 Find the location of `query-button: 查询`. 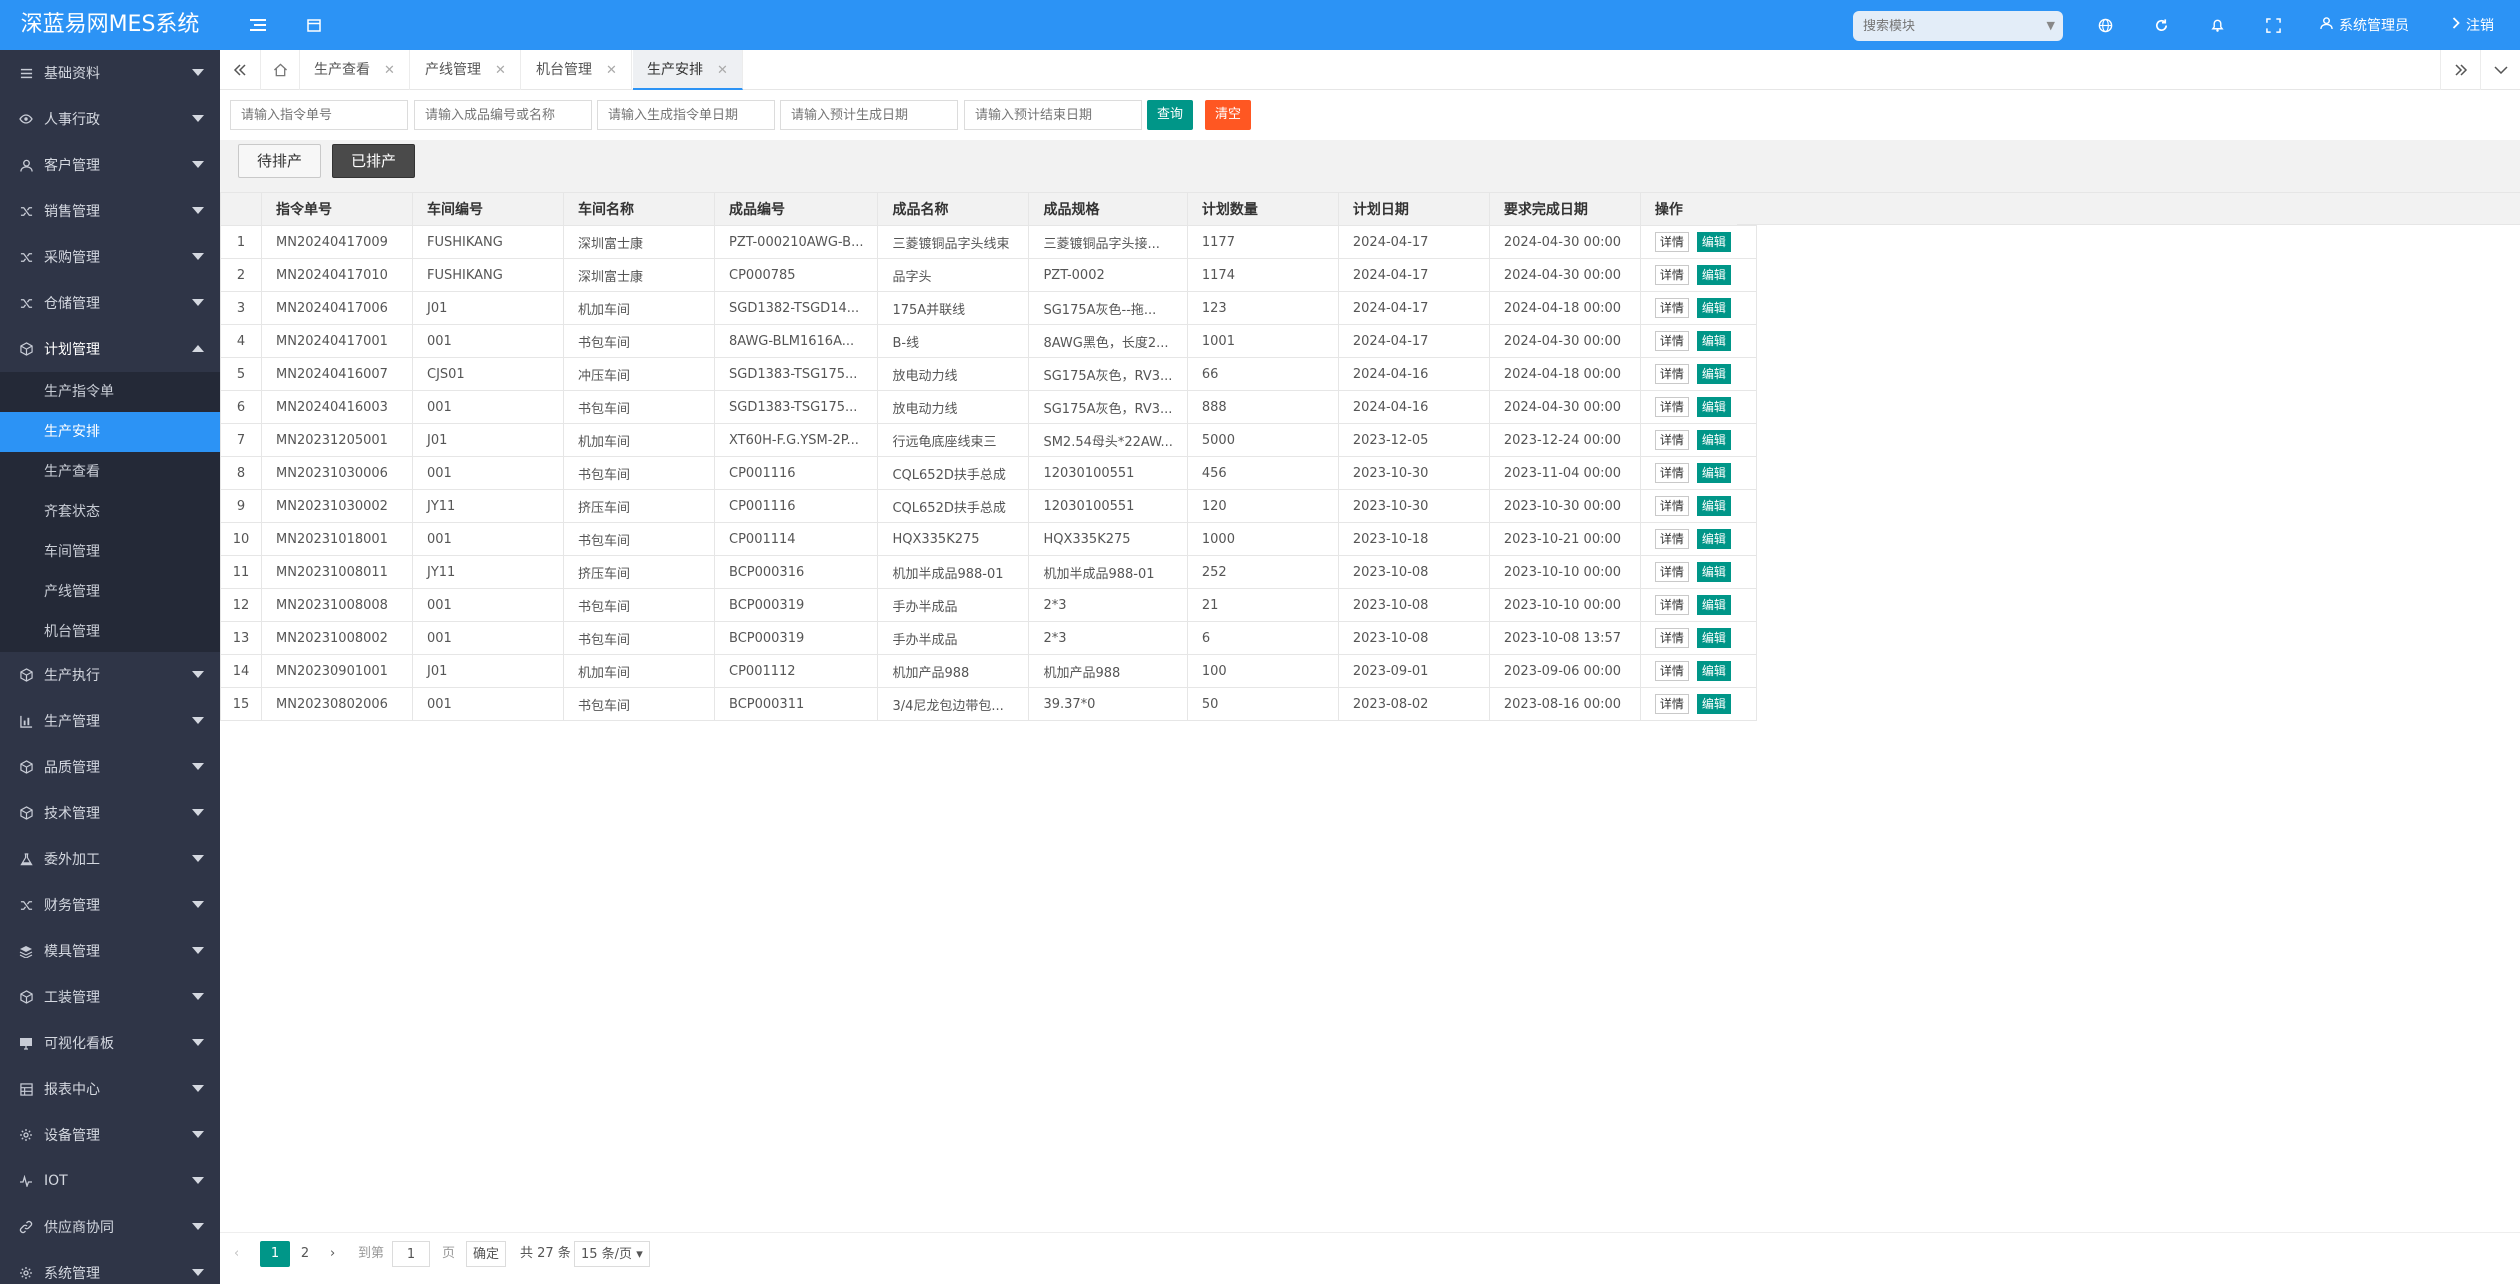

query-button: 查询 is located at coordinates (1170, 115).